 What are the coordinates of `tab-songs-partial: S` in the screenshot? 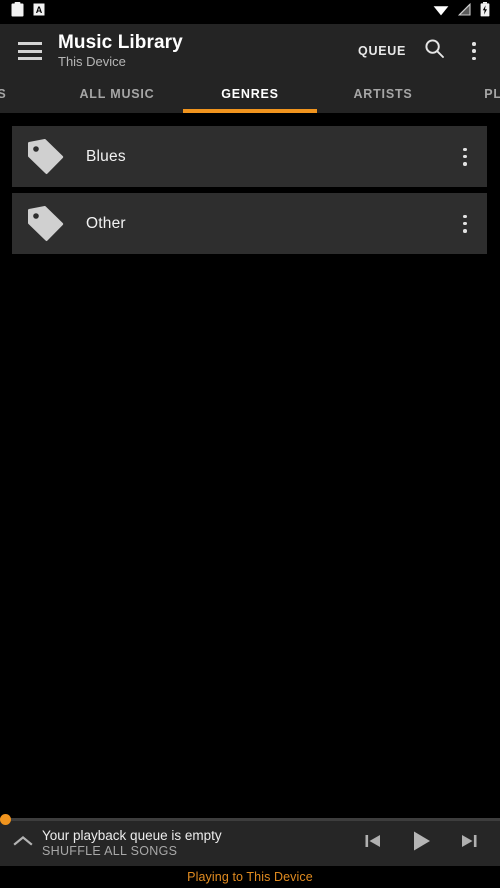 It's located at (9, 93).